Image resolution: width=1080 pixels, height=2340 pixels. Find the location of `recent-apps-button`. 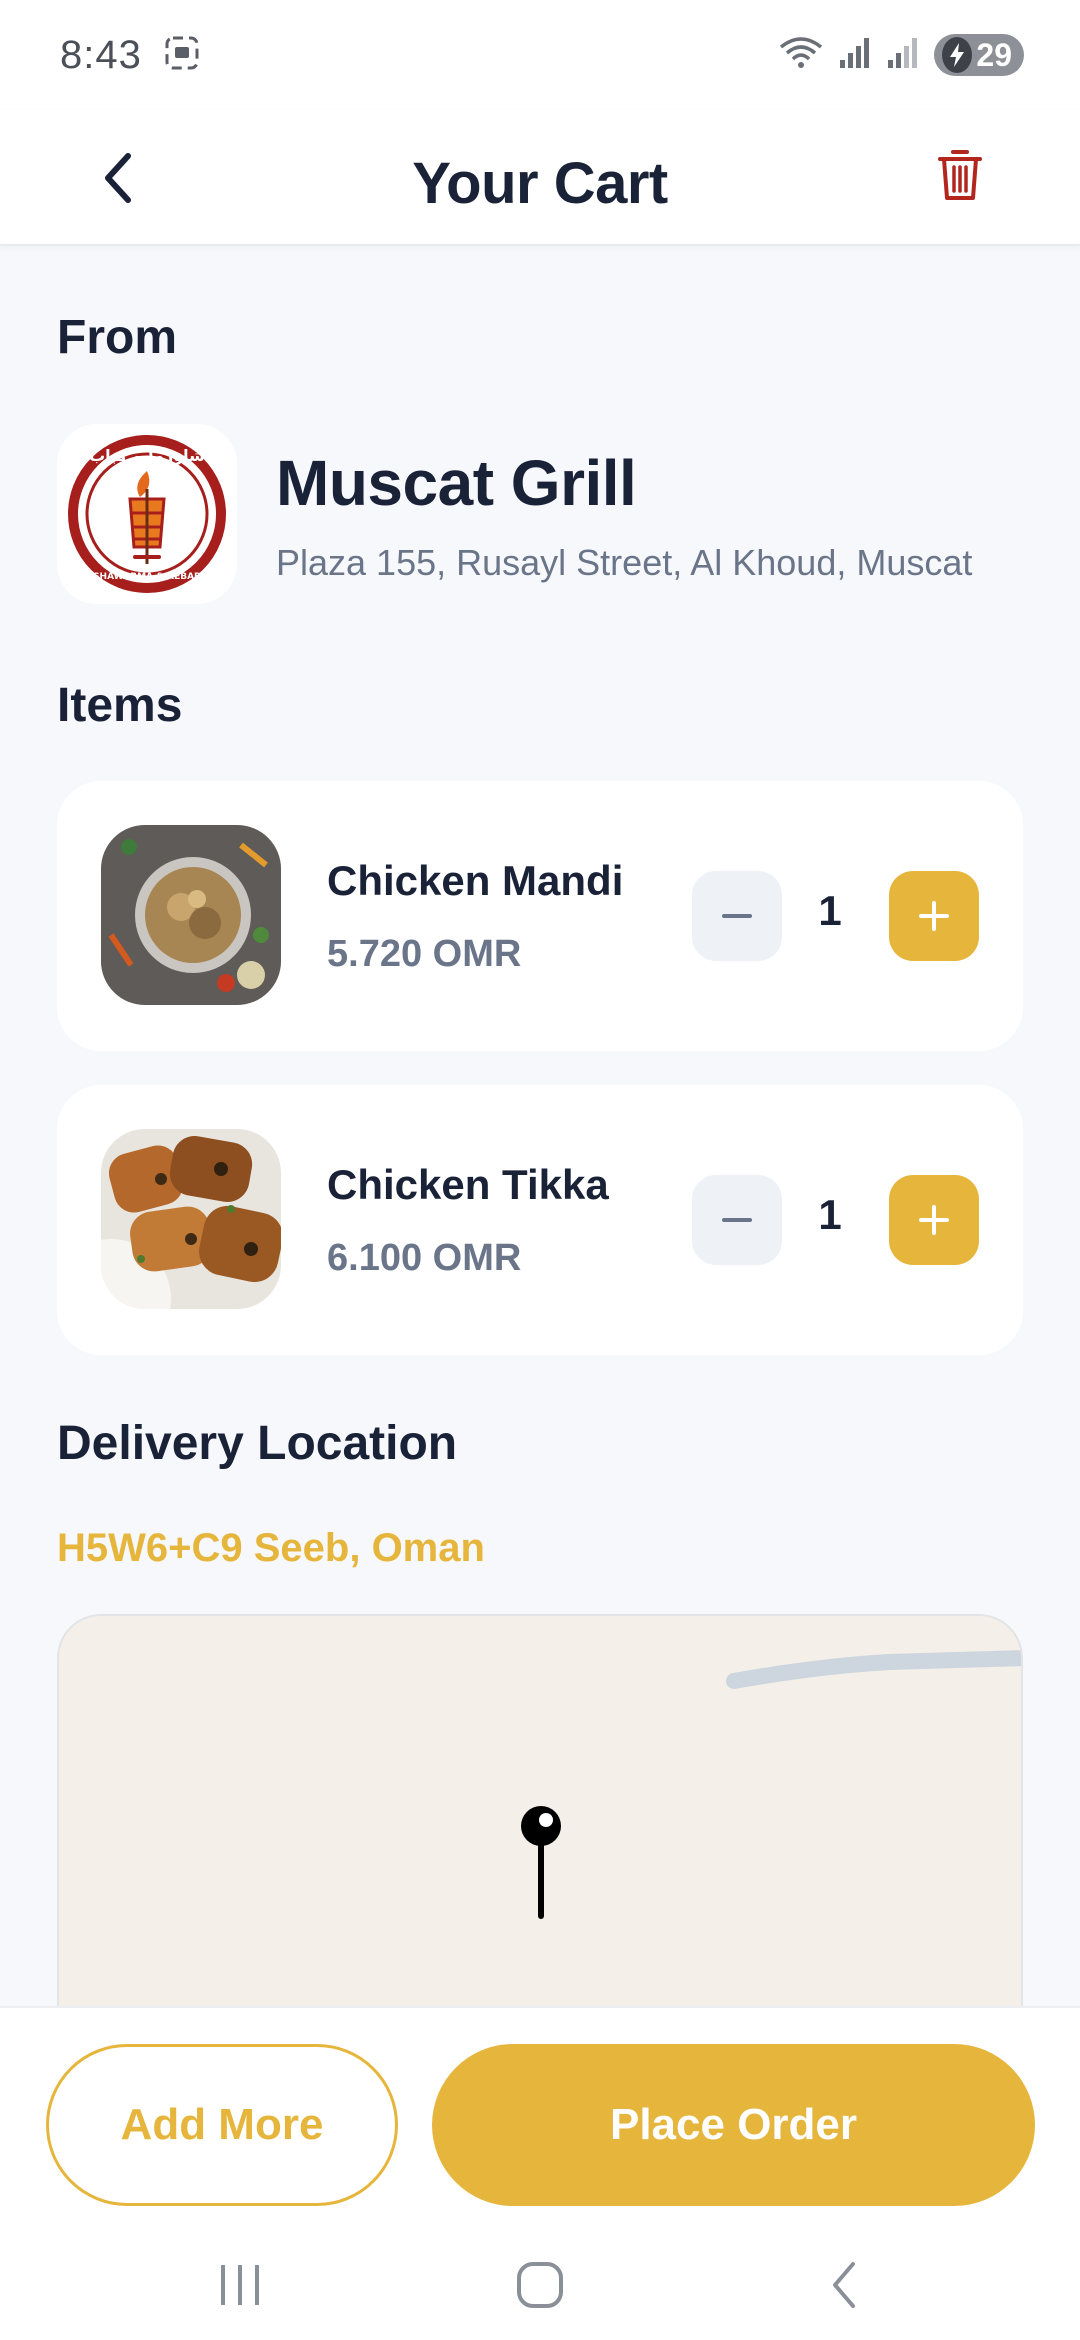

recent-apps-button is located at coordinates (240, 2285).